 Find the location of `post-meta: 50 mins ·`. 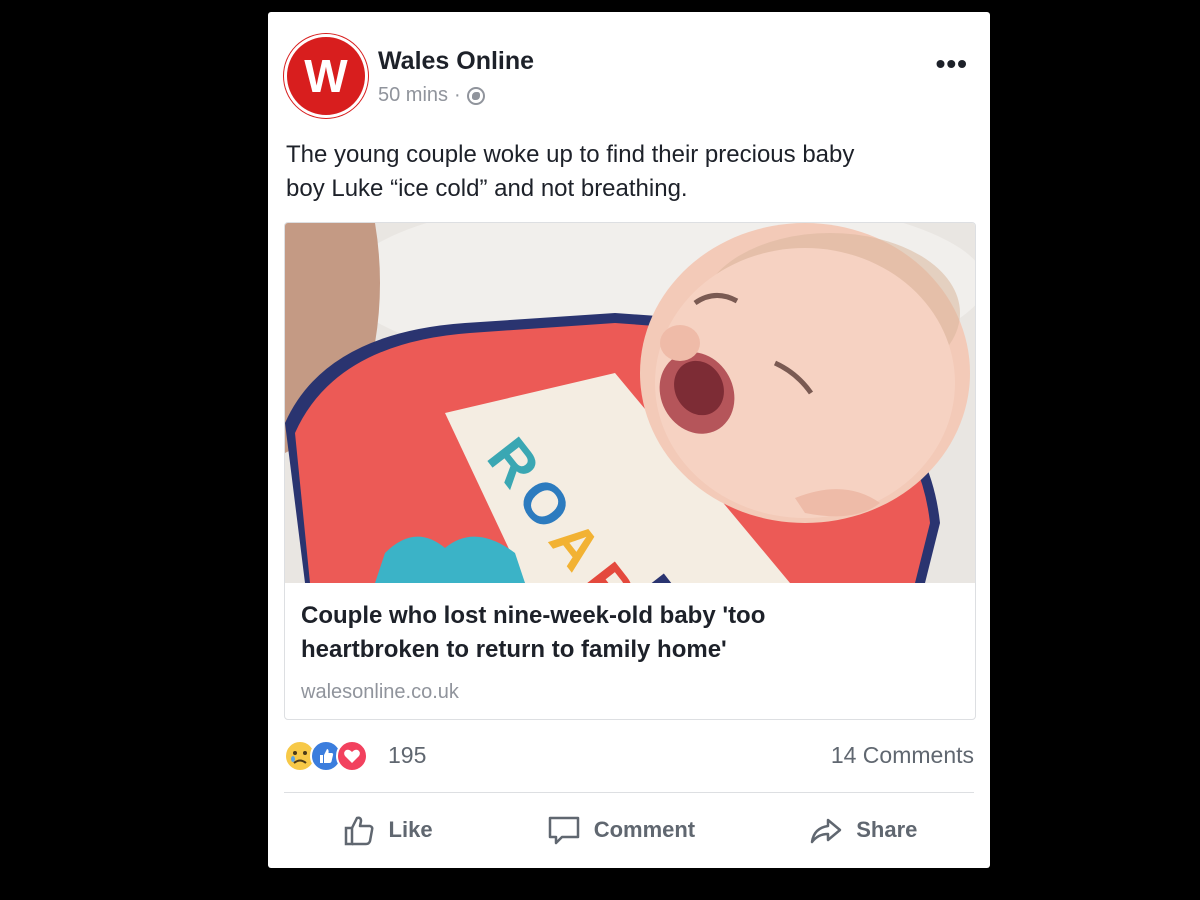

post-meta: 50 mins · is located at coordinates (431, 95).